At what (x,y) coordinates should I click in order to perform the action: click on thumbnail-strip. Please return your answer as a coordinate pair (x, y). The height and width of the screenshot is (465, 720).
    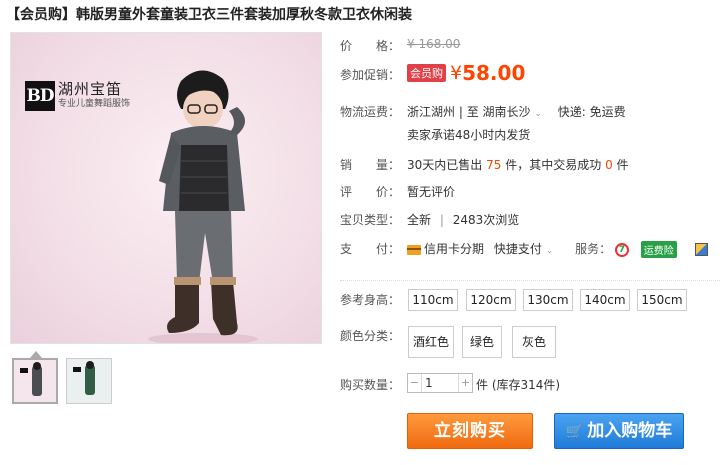
    Looking at the image, I should click on (62, 377).